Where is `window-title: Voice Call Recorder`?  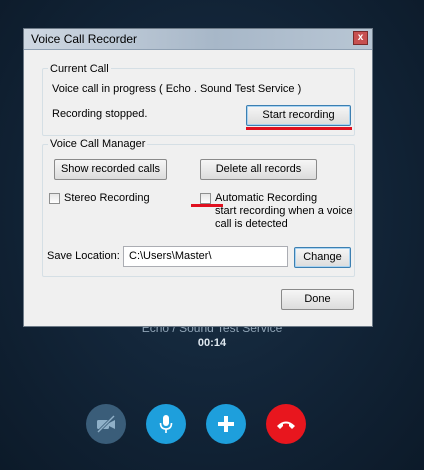
window-title: Voice Call Recorder is located at coordinates (84, 39).